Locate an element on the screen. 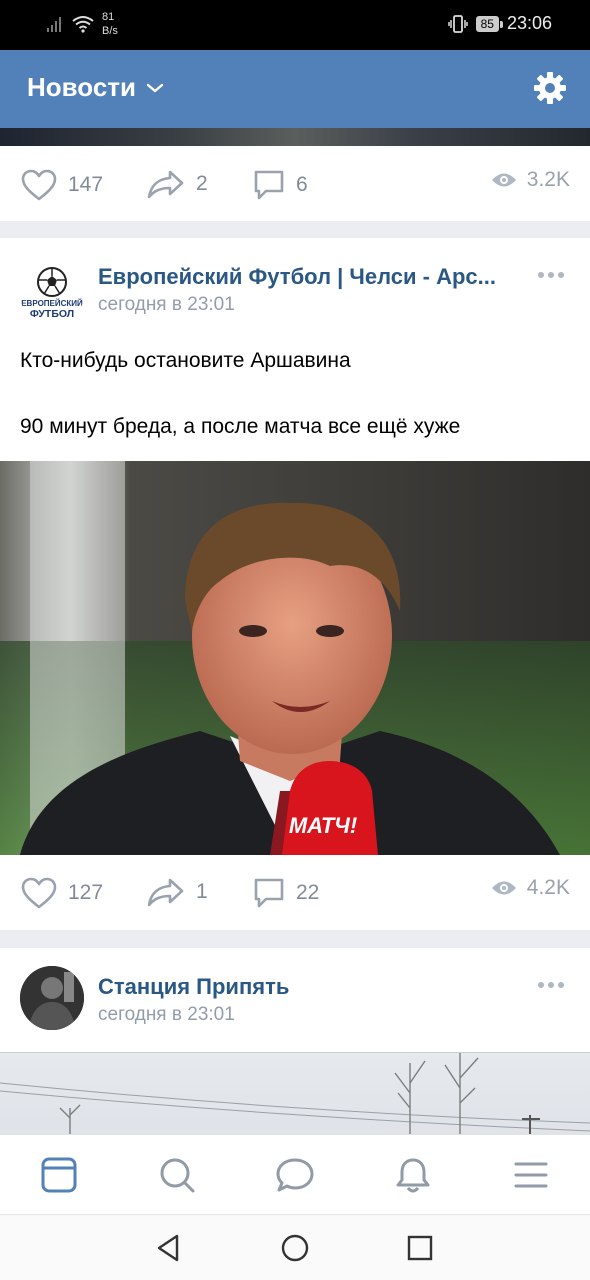 The image size is (590, 1280). post-card-previous: 147 2 6 3.2K is located at coordinates (295, 174).